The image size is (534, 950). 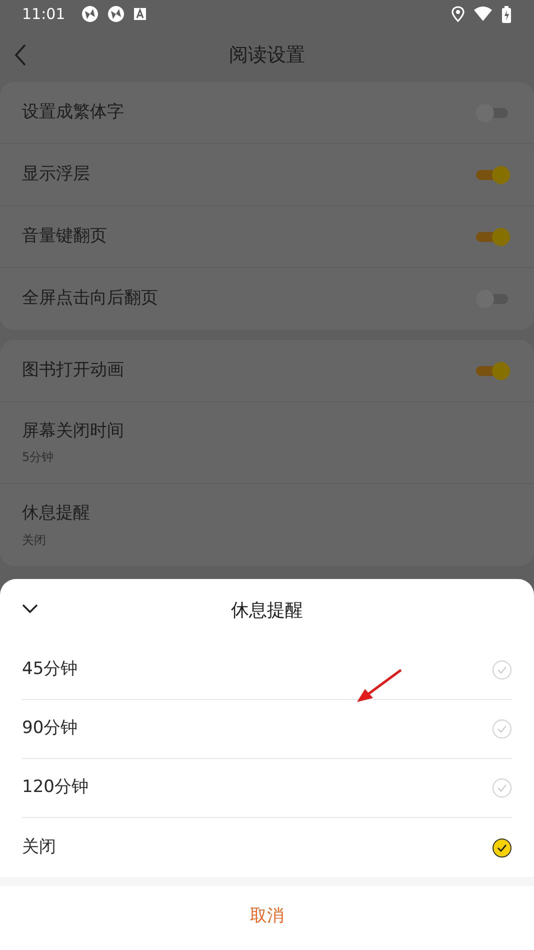 What do you see at coordinates (56, 514) in the screenshot?
I see `setting-label: 休息提醒` at bounding box center [56, 514].